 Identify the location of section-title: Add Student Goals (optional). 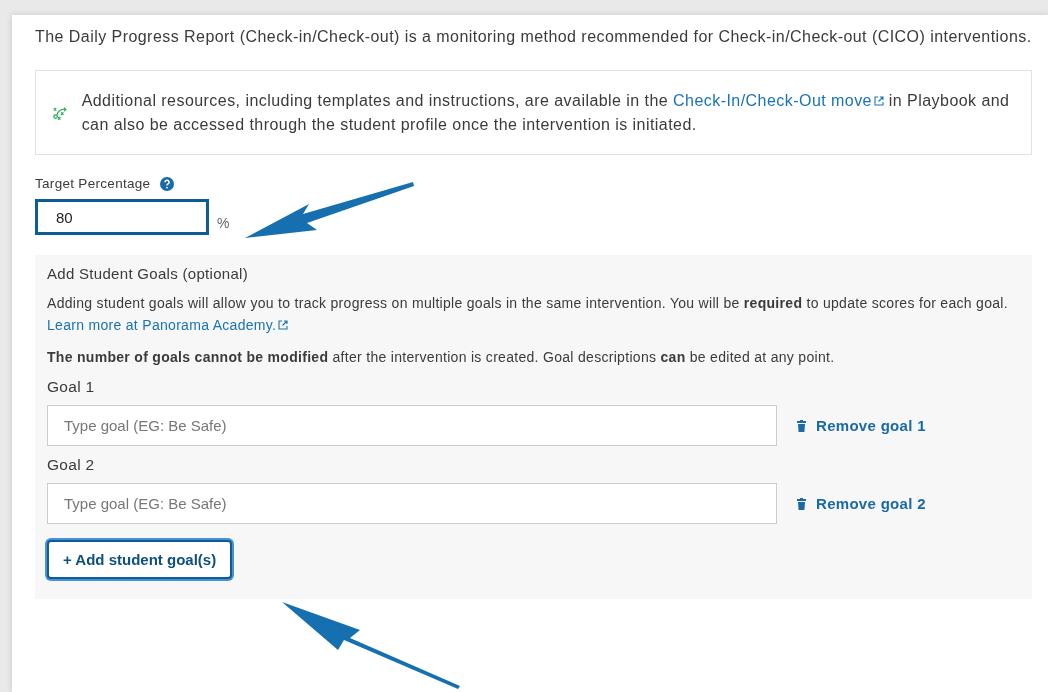
(148, 273).